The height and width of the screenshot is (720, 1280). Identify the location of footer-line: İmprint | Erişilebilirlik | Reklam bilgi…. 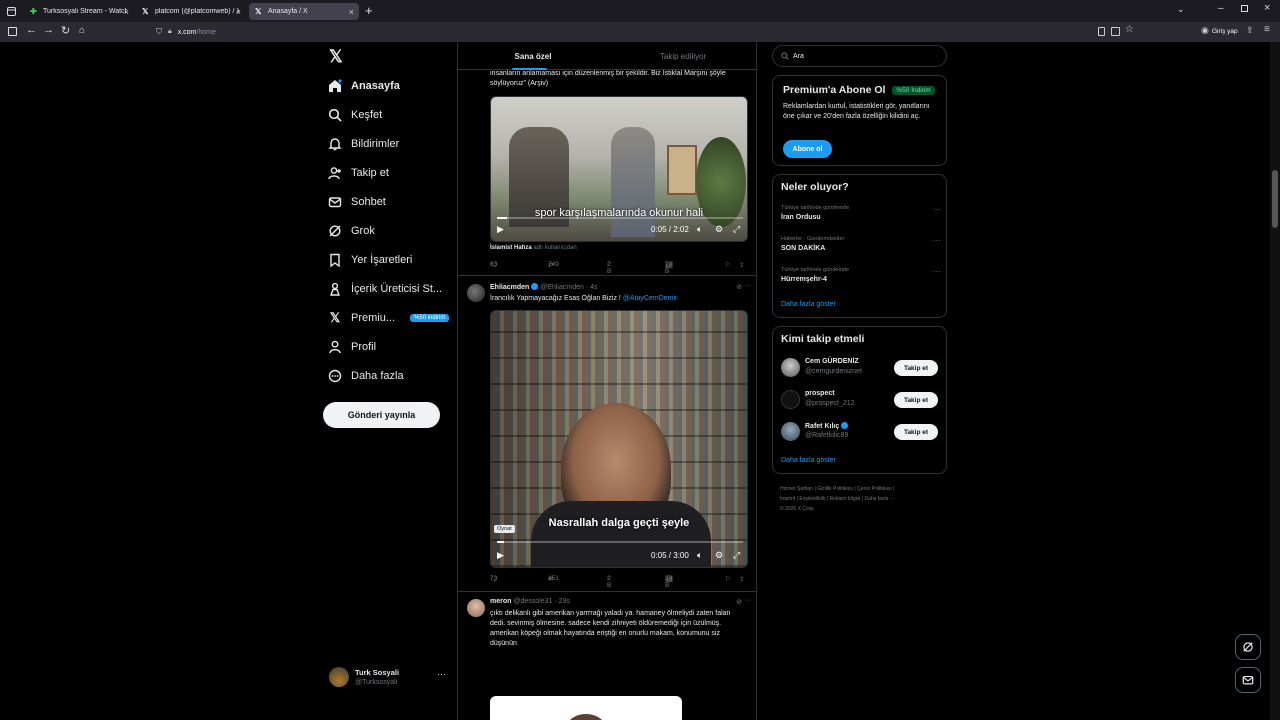
(862, 499).